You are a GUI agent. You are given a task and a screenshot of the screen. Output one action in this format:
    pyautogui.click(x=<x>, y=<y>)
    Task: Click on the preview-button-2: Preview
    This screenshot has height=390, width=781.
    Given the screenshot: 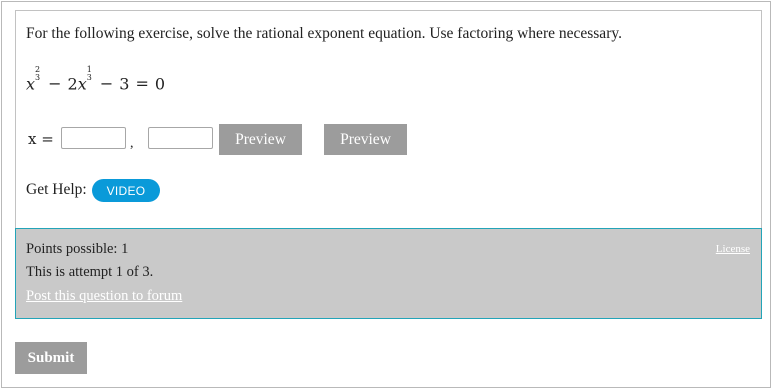 What is the action you would take?
    pyautogui.click(x=365, y=139)
    